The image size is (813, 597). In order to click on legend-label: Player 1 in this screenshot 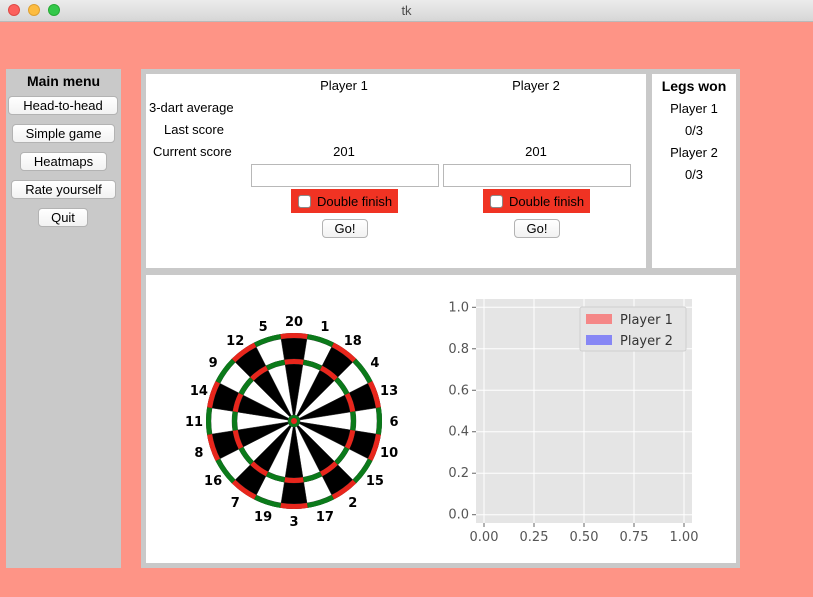, I will do `click(646, 320)`.